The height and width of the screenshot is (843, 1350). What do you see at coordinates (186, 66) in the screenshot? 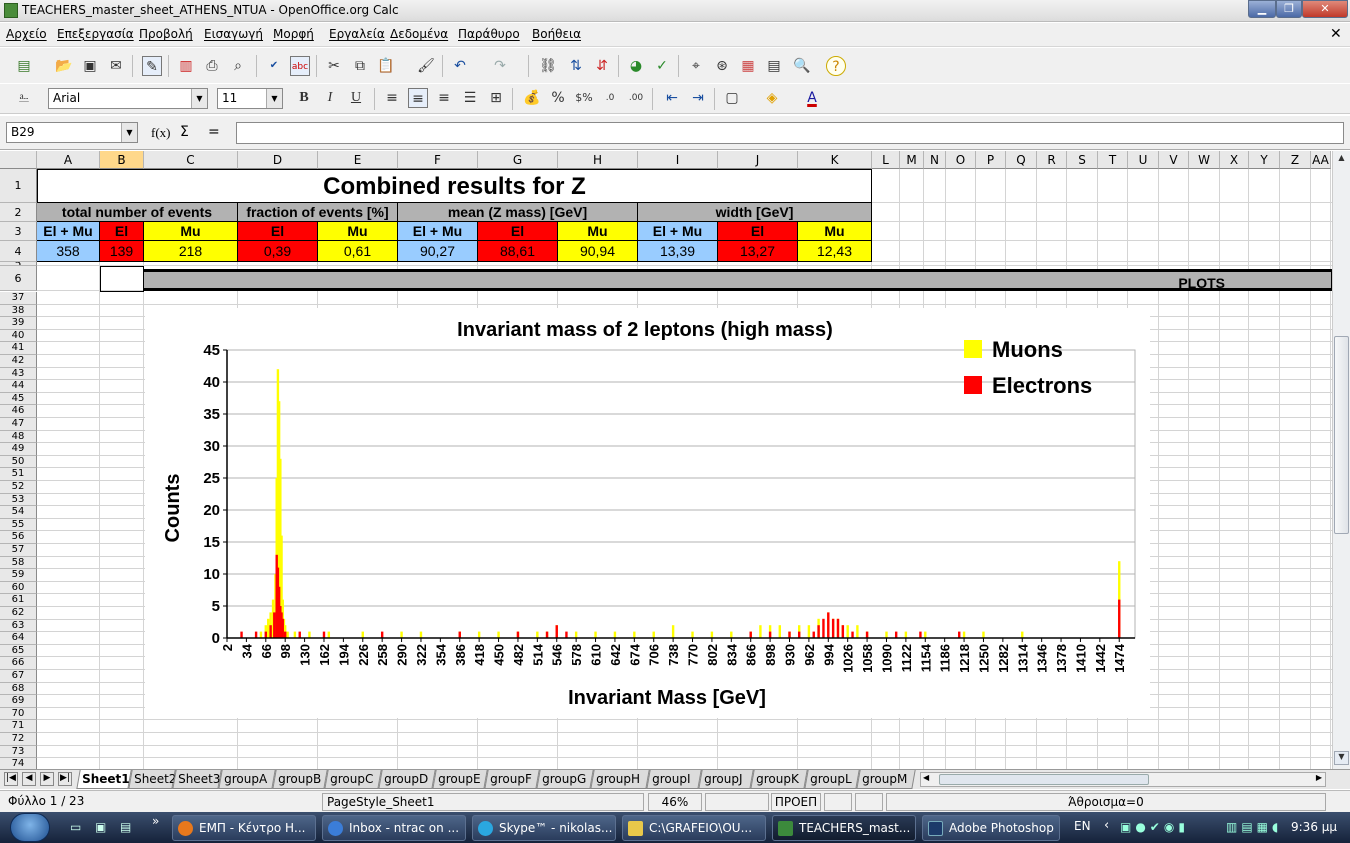
I see `export-pdf-icon: ▥` at bounding box center [186, 66].